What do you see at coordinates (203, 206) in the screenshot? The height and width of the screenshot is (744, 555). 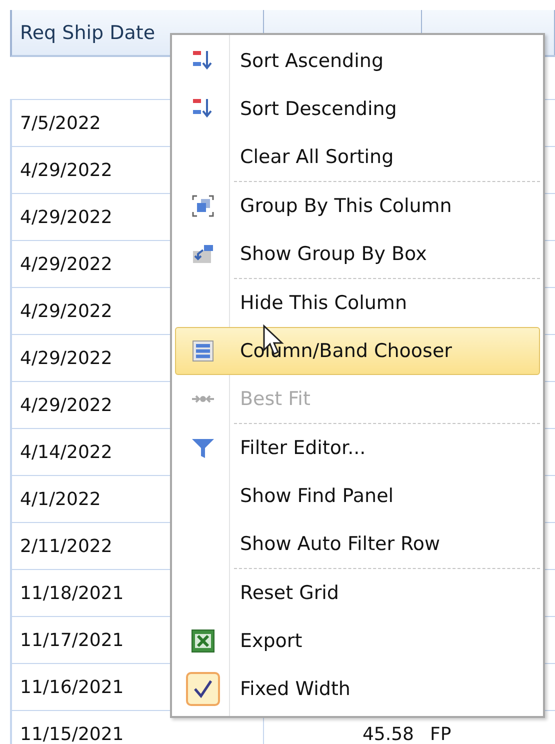 I see `group-columns-icon` at bounding box center [203, 206].